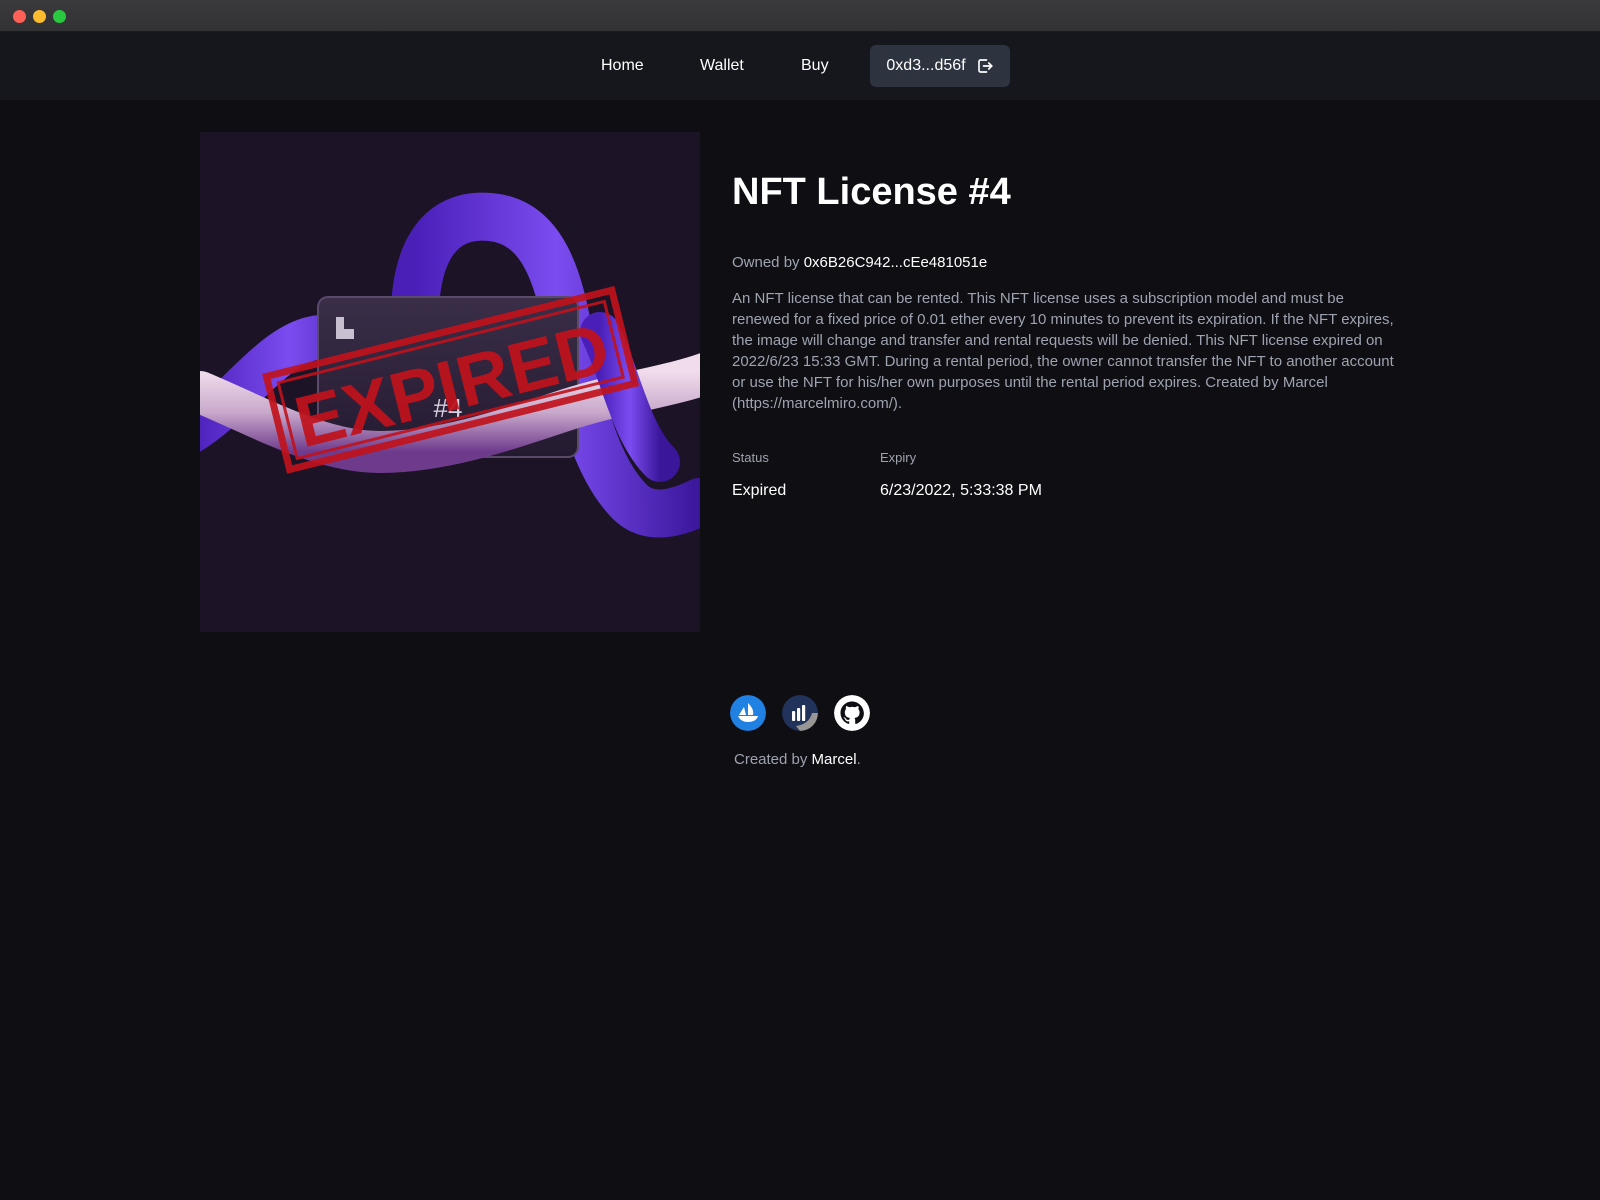 This screenshot has height=1200, width=1600. What do you see at coordinates (750, 457) in the screenshot?
I see `status-label: Status` at bounding box center [750, 457].